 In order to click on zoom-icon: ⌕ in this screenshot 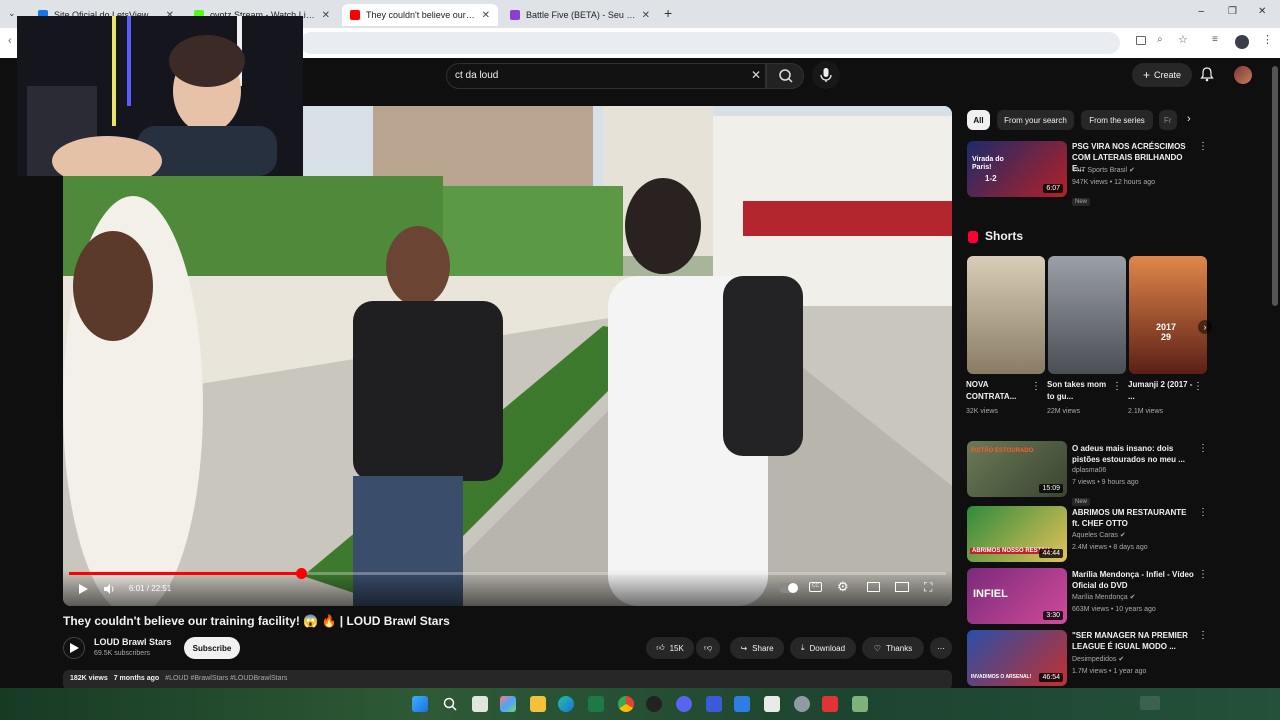, I will do `click(1160, 39)`.